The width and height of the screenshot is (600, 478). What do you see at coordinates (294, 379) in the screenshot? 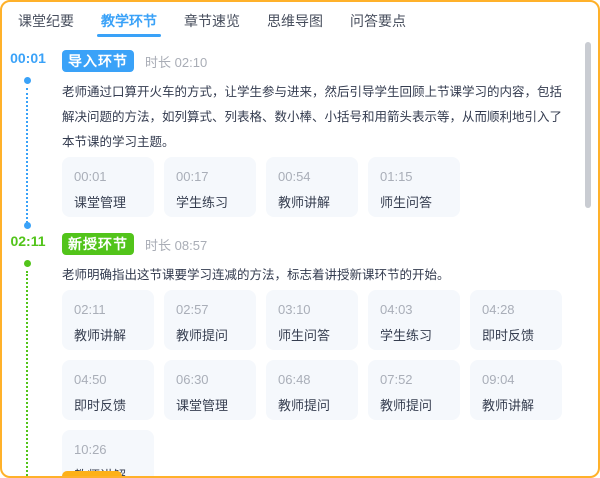
I see `event-time: 06:48` at bounding box center [294, 379].